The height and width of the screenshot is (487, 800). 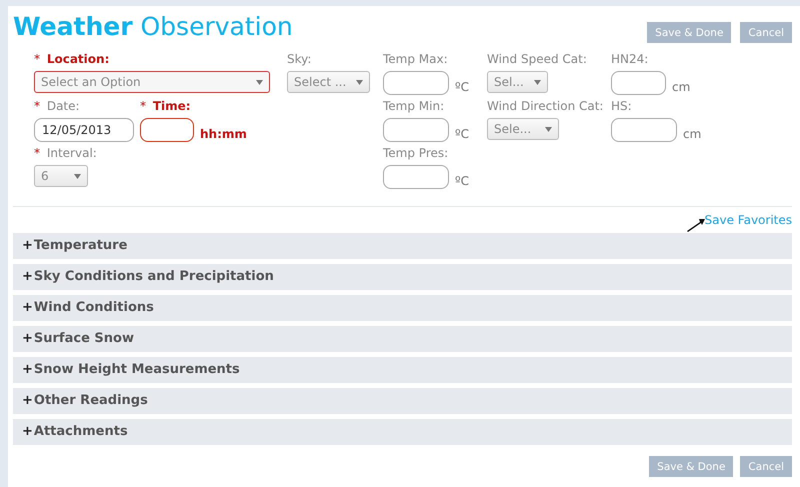 What do you see at coordinates (299, 59) in the screenshot?
I see `field-label: Sky:` at bounding box center [299, 59].